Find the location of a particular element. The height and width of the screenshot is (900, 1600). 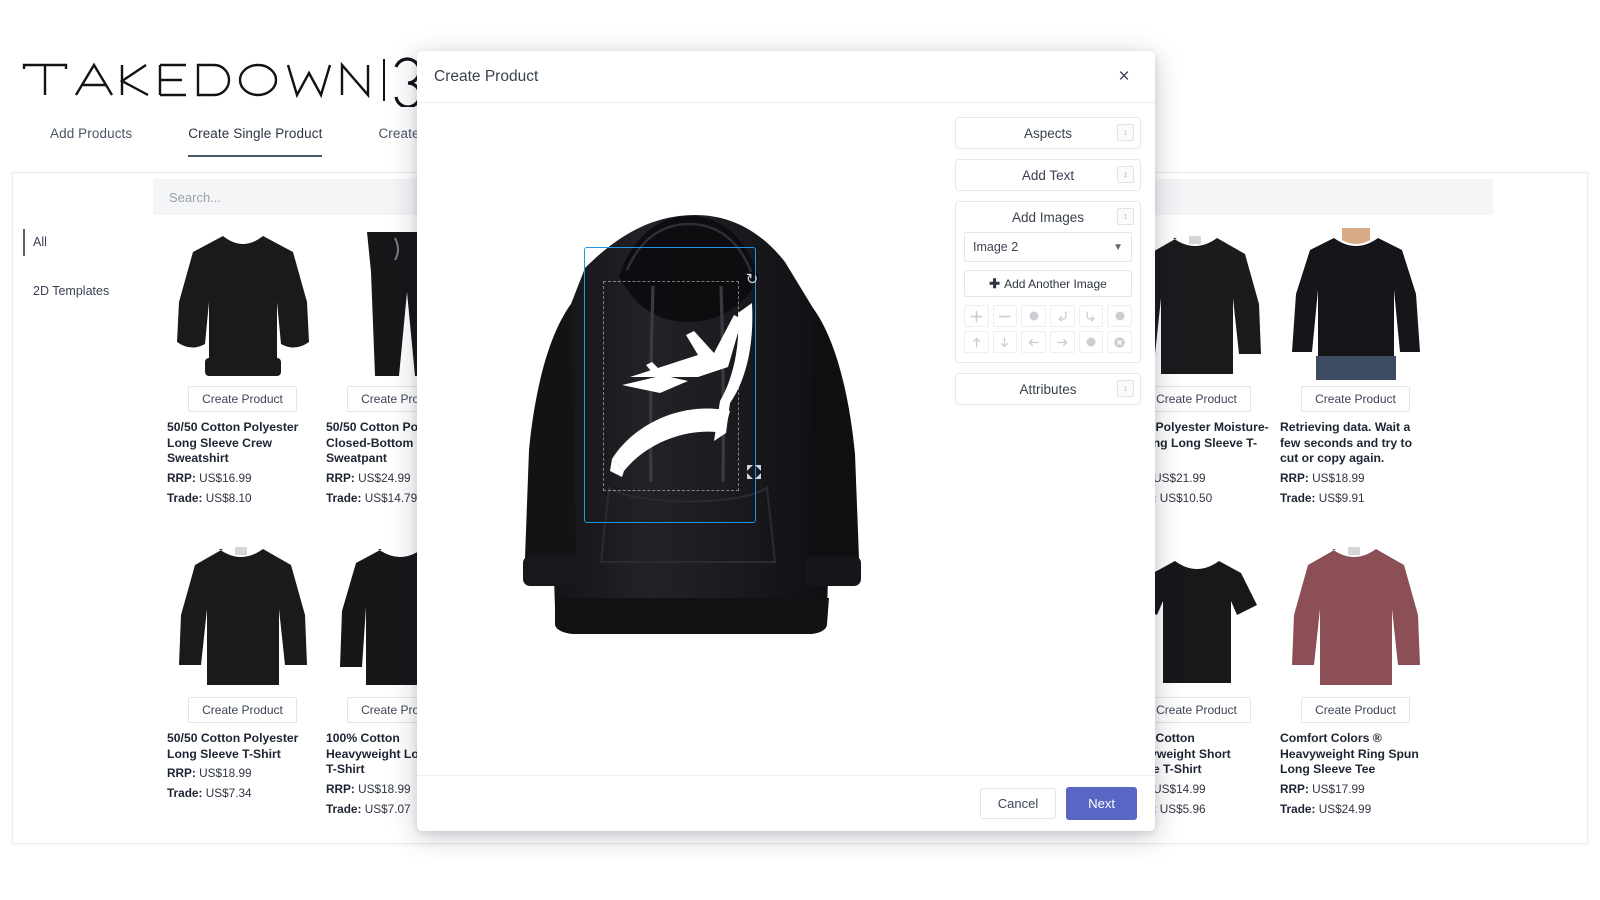

add-another-image-label: Add Another Image is located at coordinates (1055, 283).